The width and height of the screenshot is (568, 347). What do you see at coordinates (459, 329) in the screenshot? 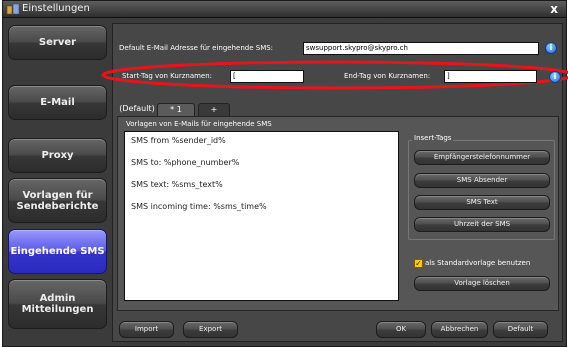
I see `cancel-button: Abbrechen` at bounding box center [459, 329].